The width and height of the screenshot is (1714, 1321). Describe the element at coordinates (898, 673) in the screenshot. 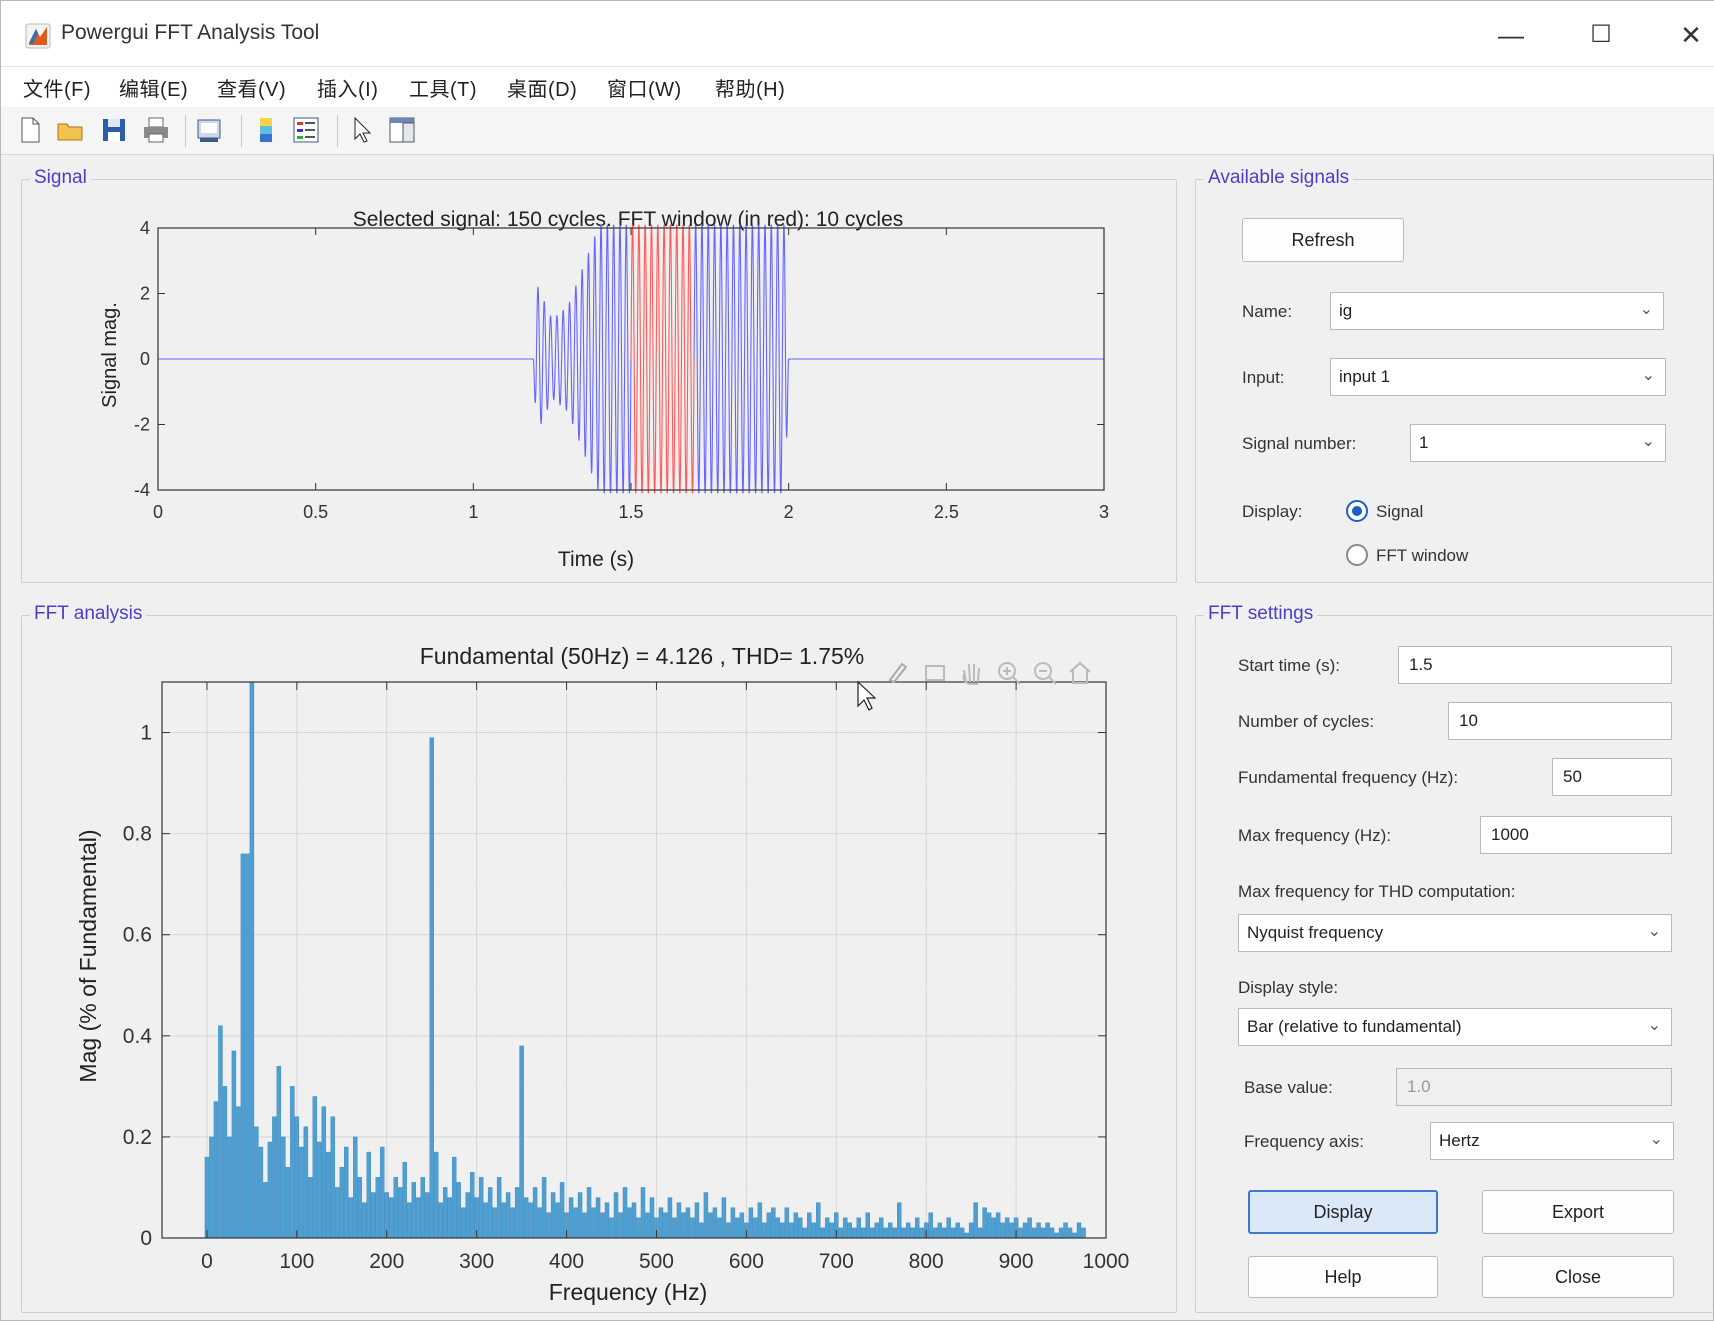

I see `brush-icon` at that location.